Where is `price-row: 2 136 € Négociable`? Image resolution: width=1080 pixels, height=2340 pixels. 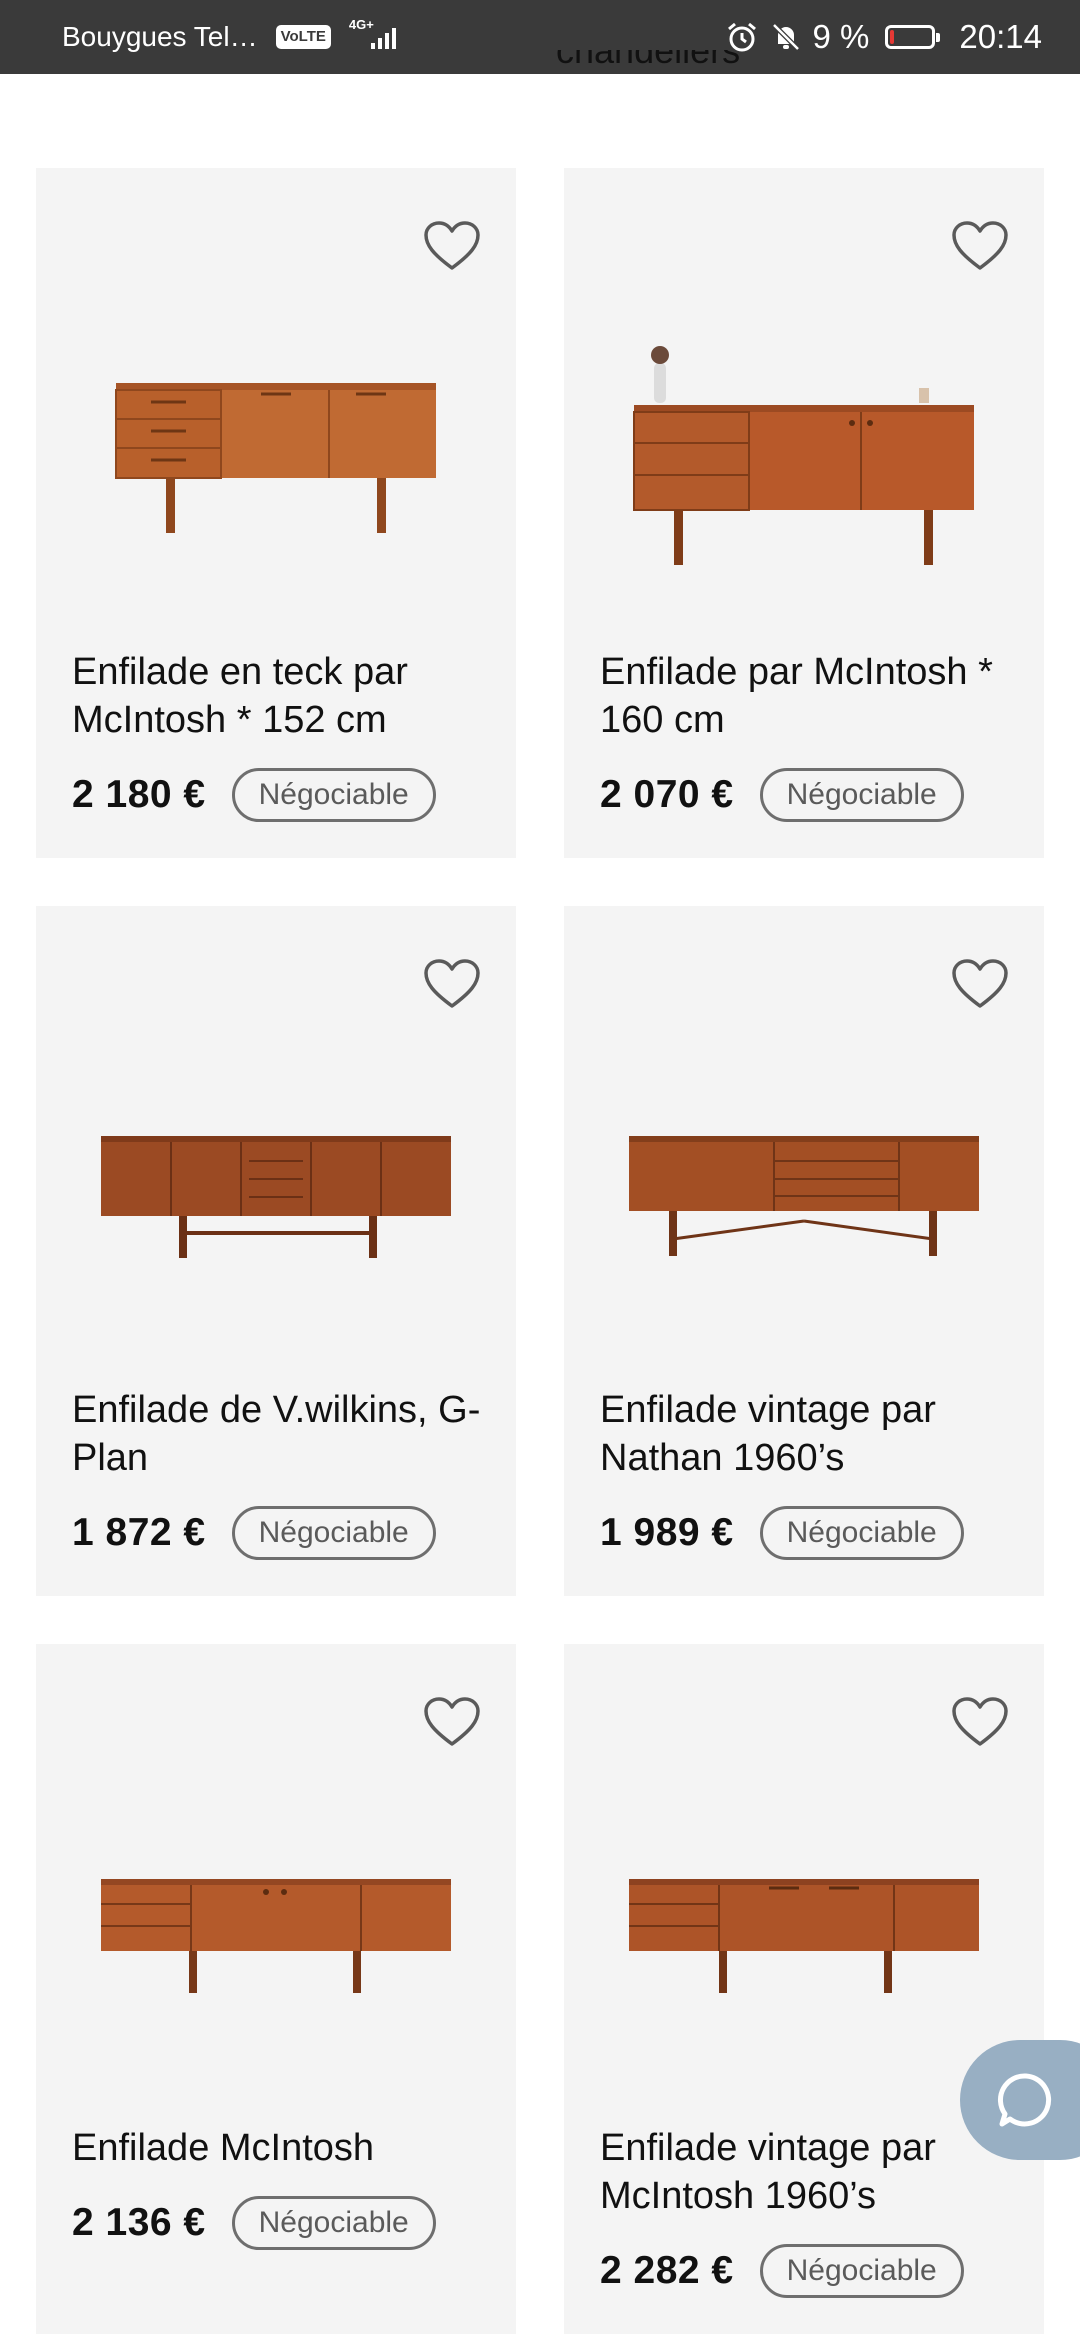 price-row: 2 136 € Négociable is located at coordinates (254, 2223).